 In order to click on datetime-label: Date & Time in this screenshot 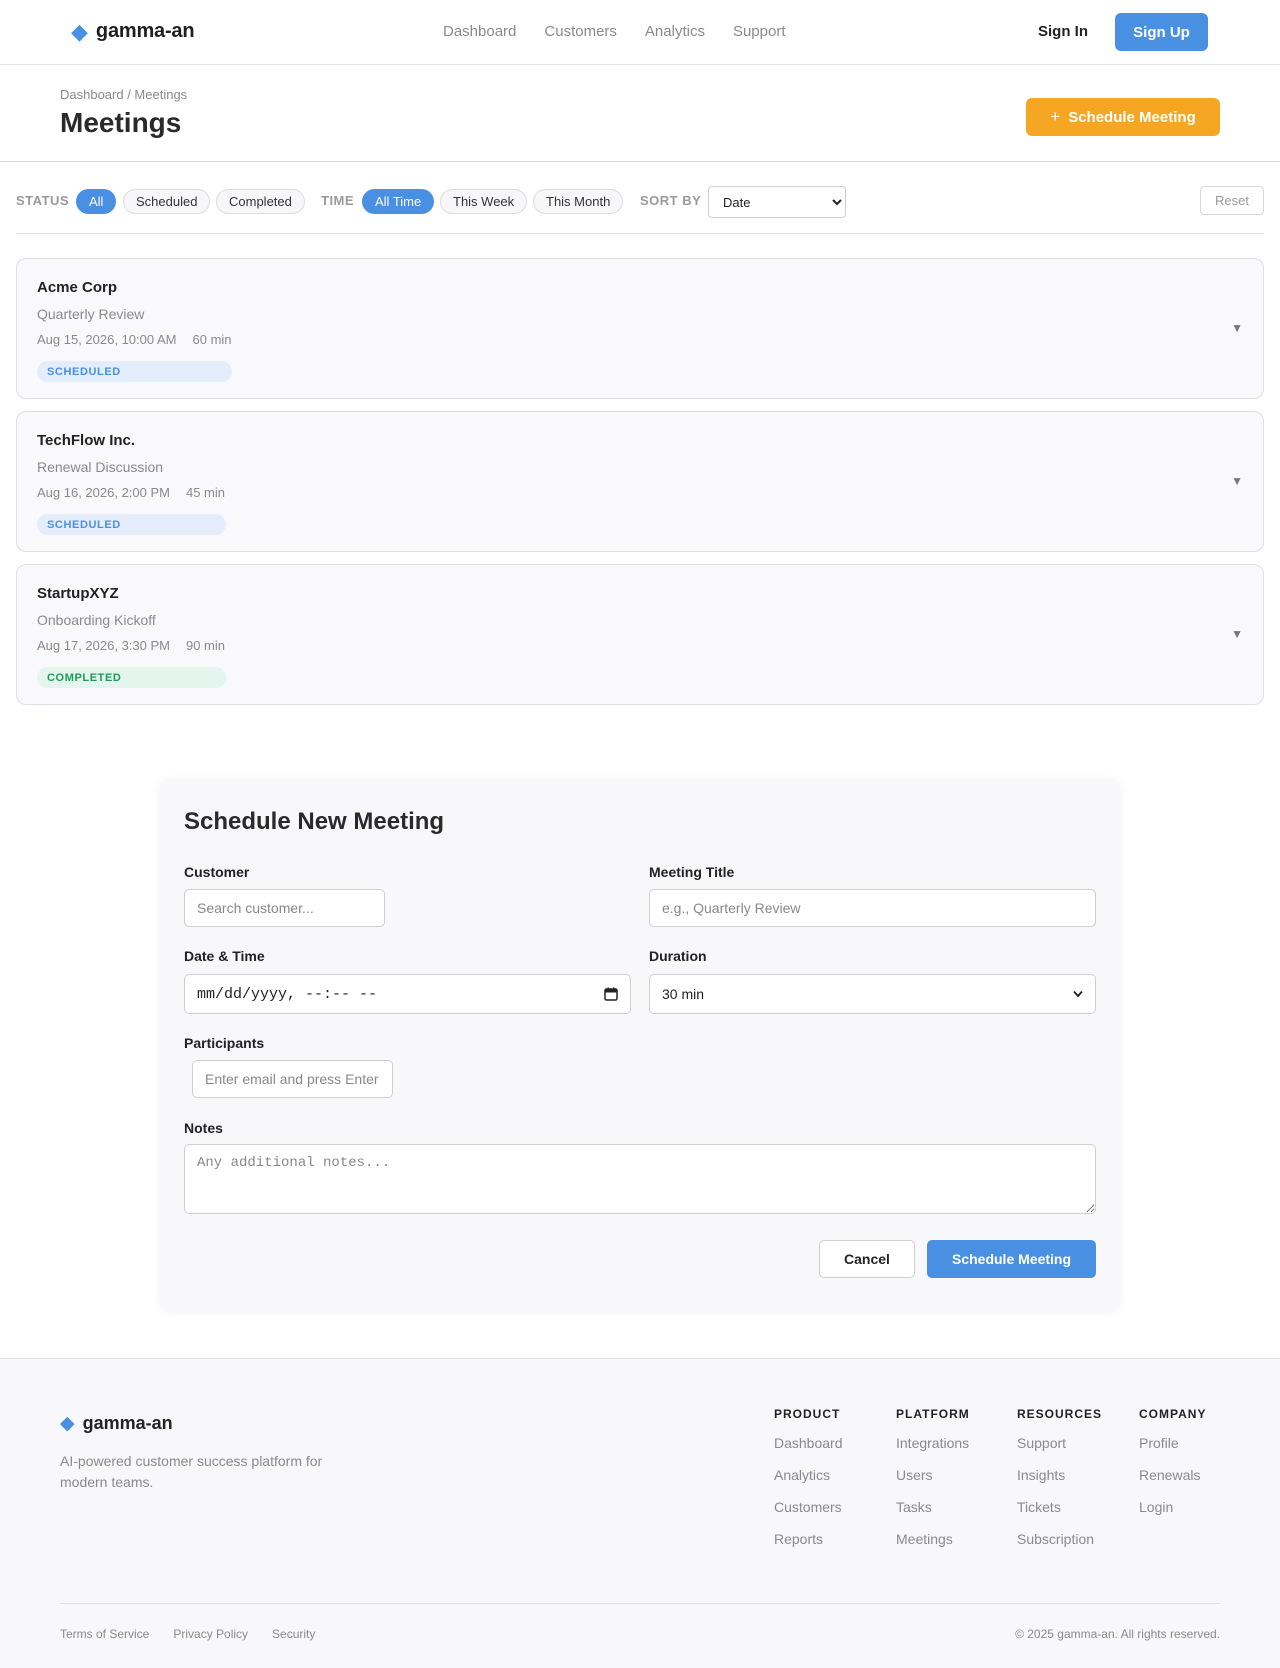, I will do `click(224, 956)`.